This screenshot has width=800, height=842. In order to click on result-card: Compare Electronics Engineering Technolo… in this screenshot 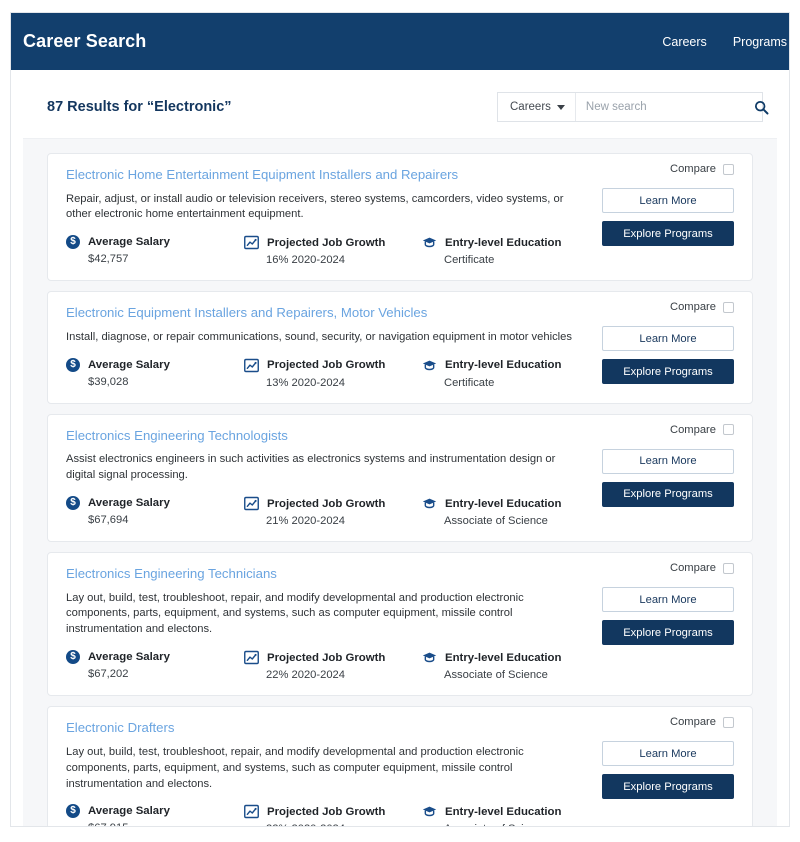, I will do `click(400, 478)`.